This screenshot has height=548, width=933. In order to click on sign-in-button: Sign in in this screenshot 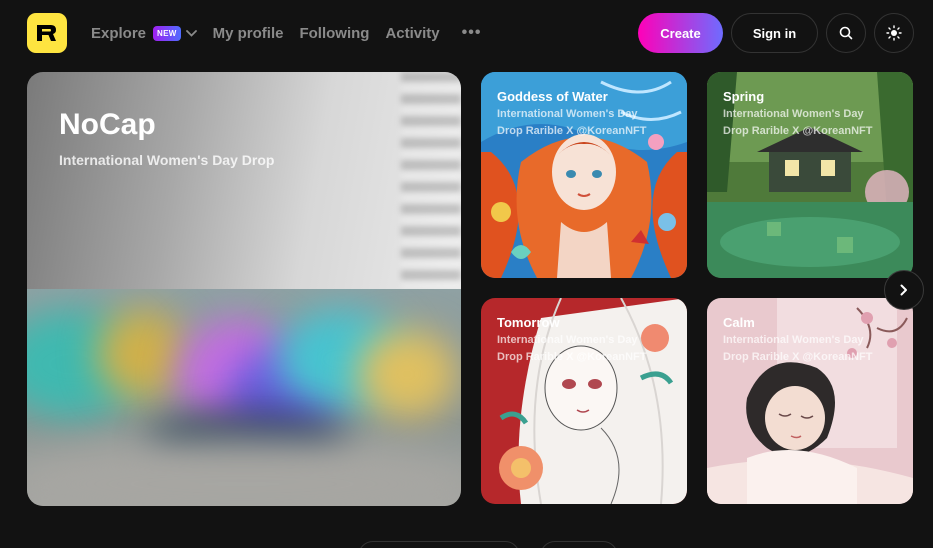, I will do `click(774, 33)`.